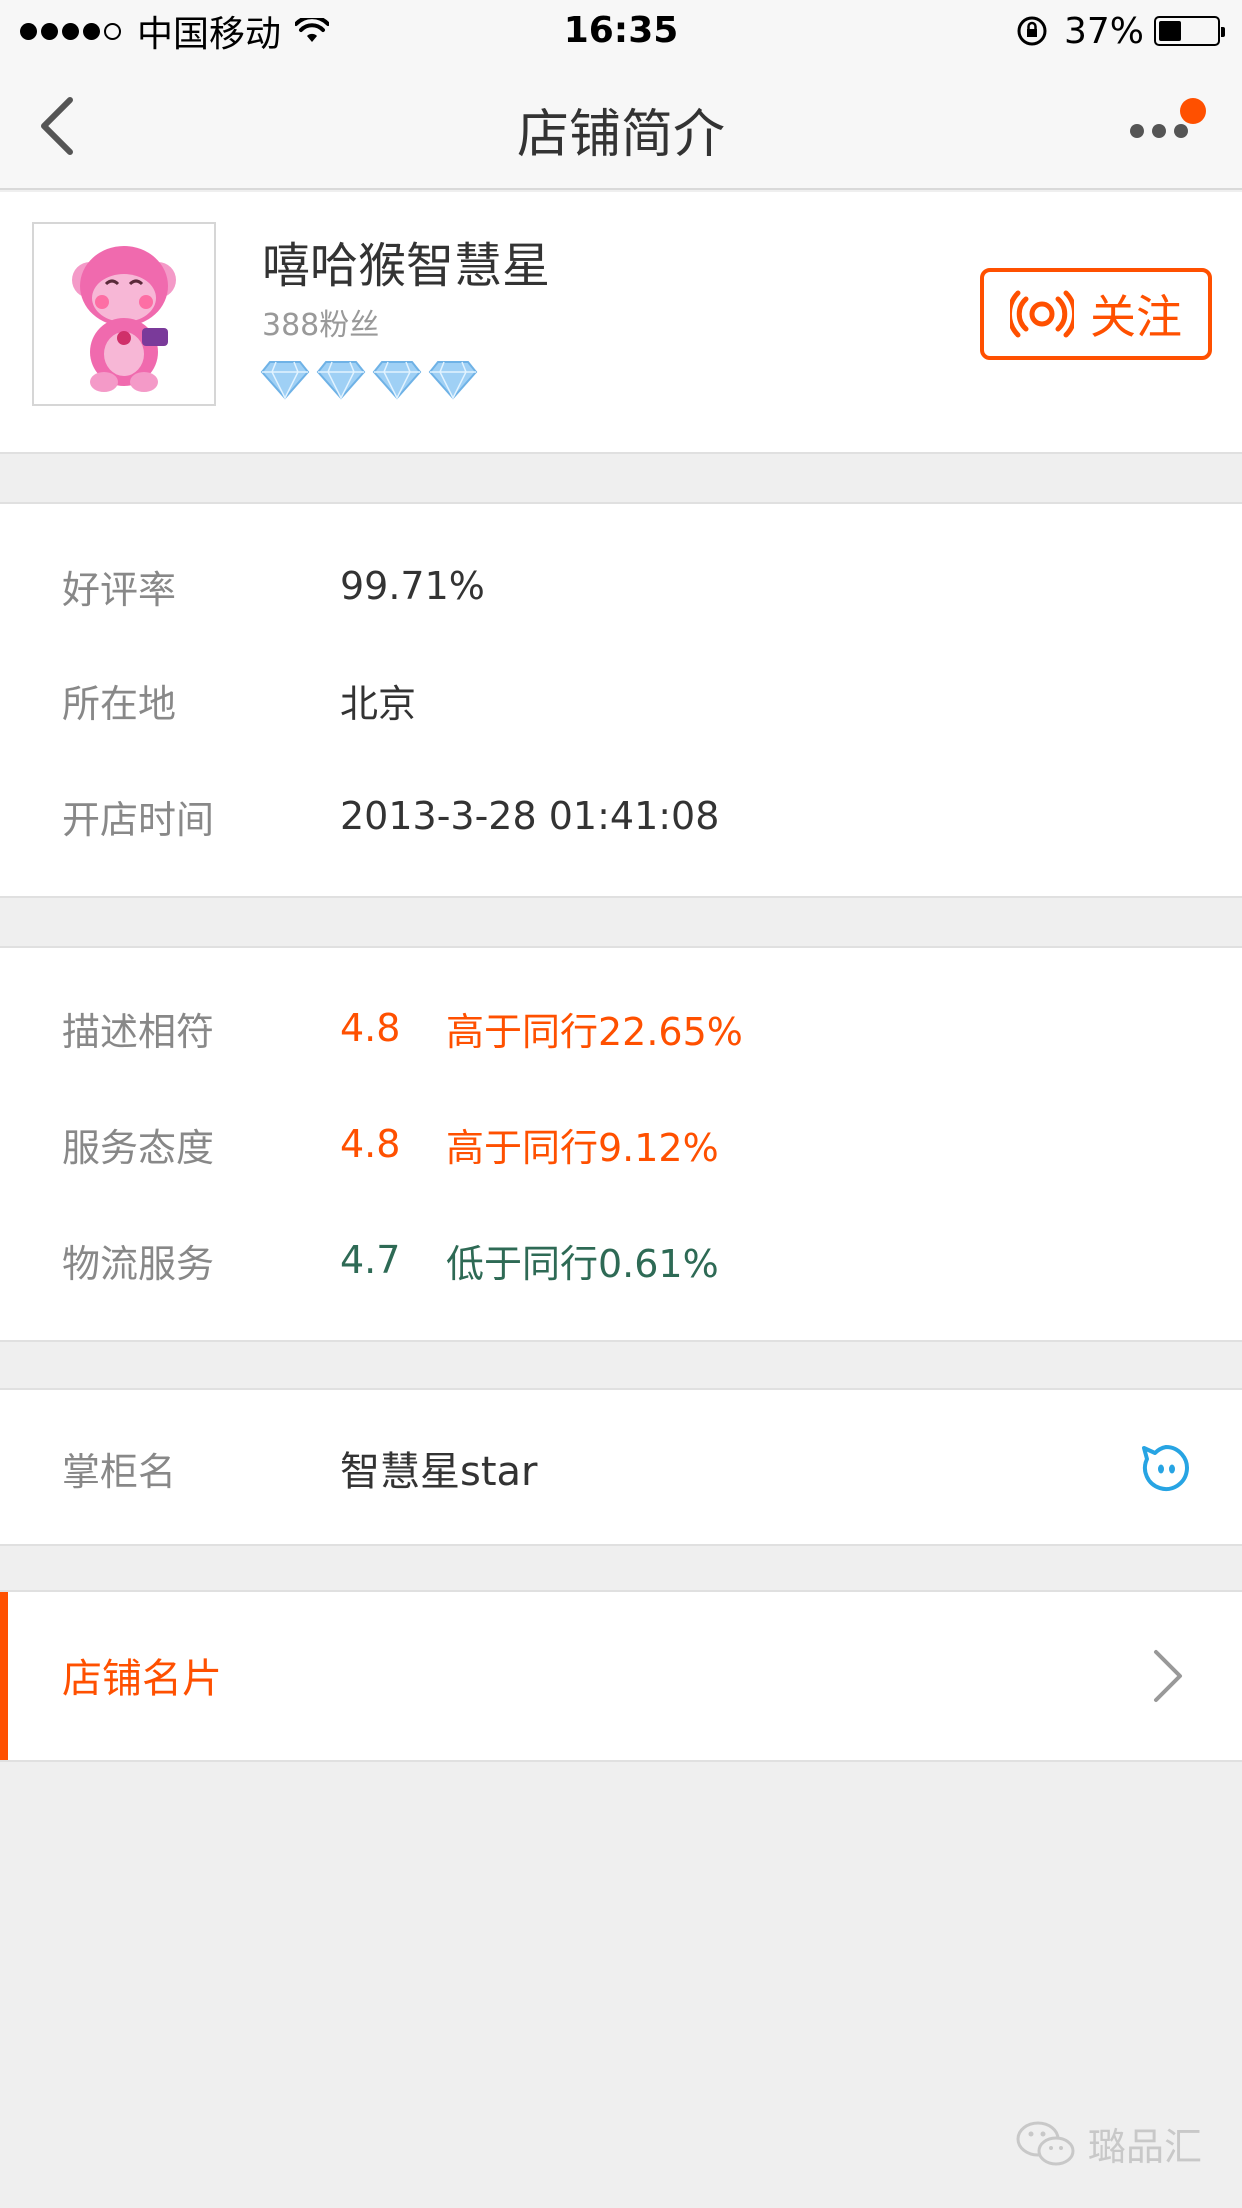 The width and height of the screenshot is (1242, 2208). I want to click on fans-count: 388粉丝, so click(321, 325).